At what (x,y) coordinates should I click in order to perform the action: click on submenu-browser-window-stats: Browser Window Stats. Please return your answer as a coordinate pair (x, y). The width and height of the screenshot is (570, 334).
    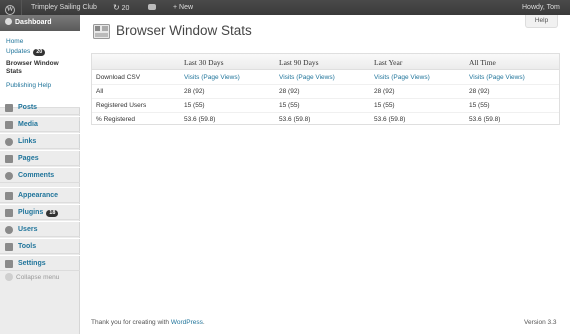
    Looking at the image, I should click on (40, 68).